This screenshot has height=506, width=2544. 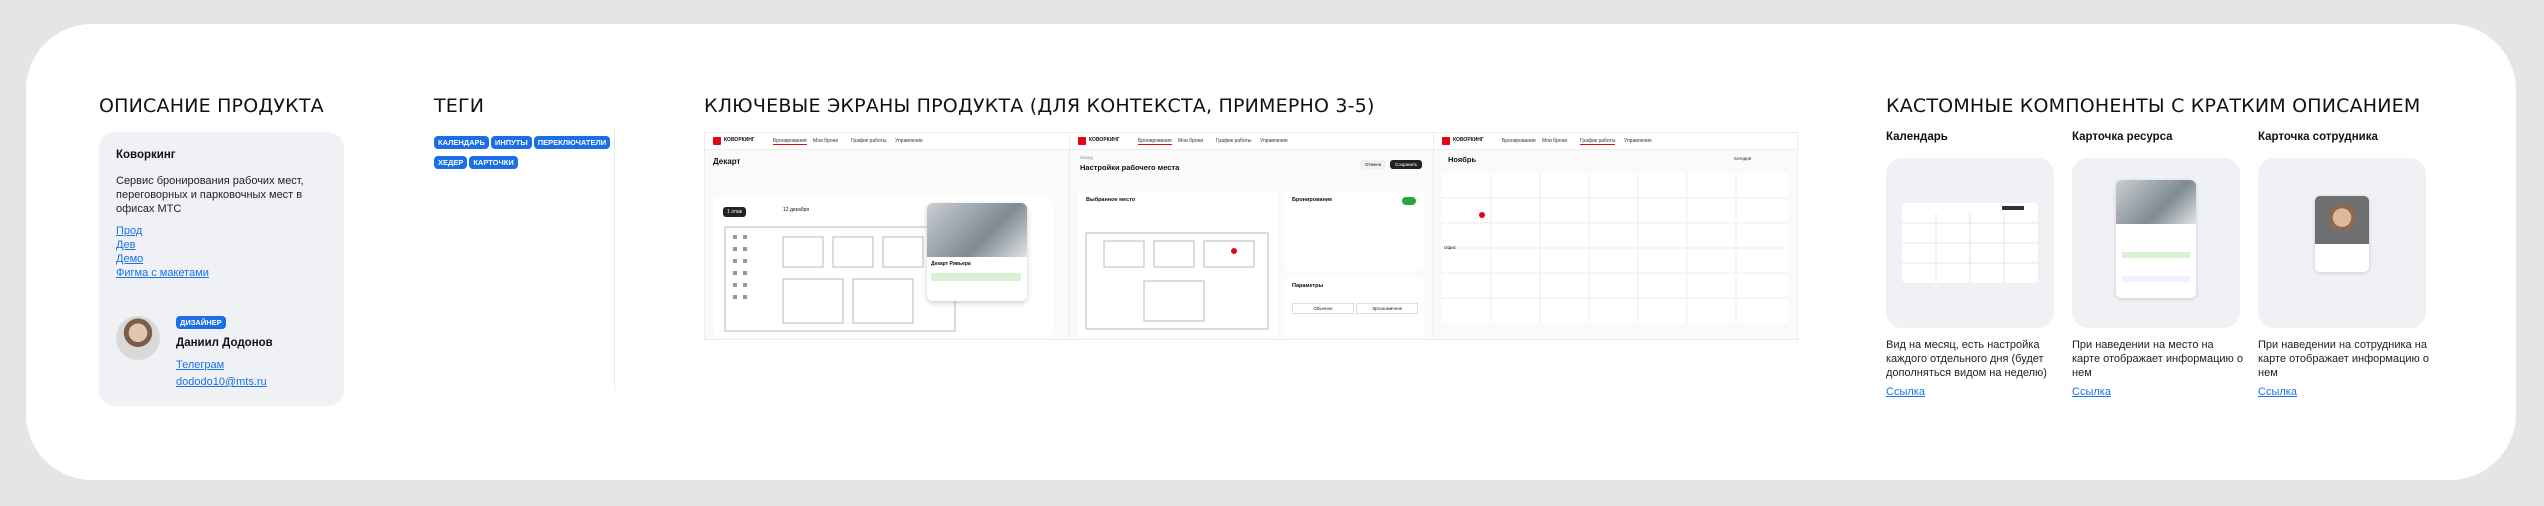 What do you see at coordinates (977, 230) in the screenshot?
I see `resource-photo` at bounding box center [977, 230].